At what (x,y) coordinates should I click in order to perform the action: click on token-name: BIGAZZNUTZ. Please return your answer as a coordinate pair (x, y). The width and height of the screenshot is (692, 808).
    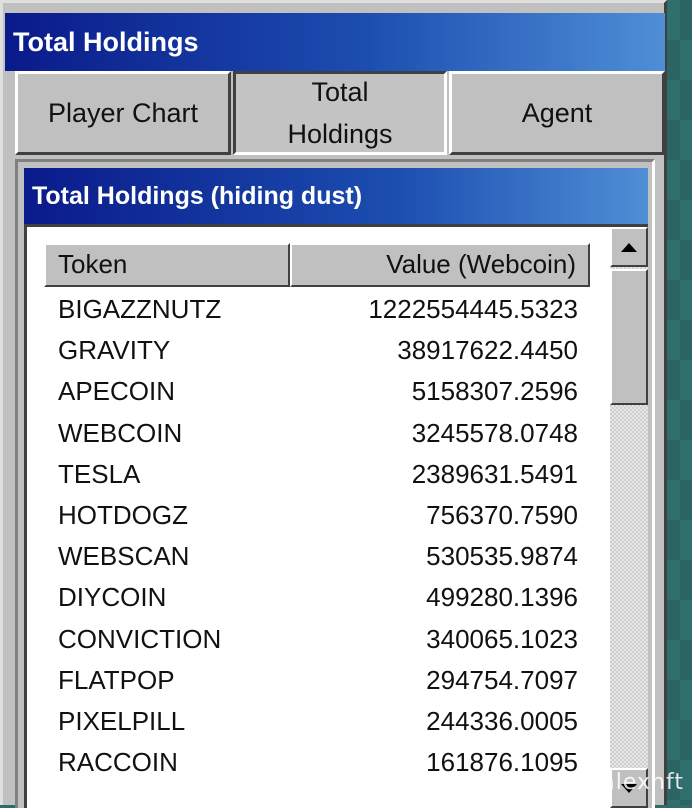
    Looking at the image, I should click on (140, 309).